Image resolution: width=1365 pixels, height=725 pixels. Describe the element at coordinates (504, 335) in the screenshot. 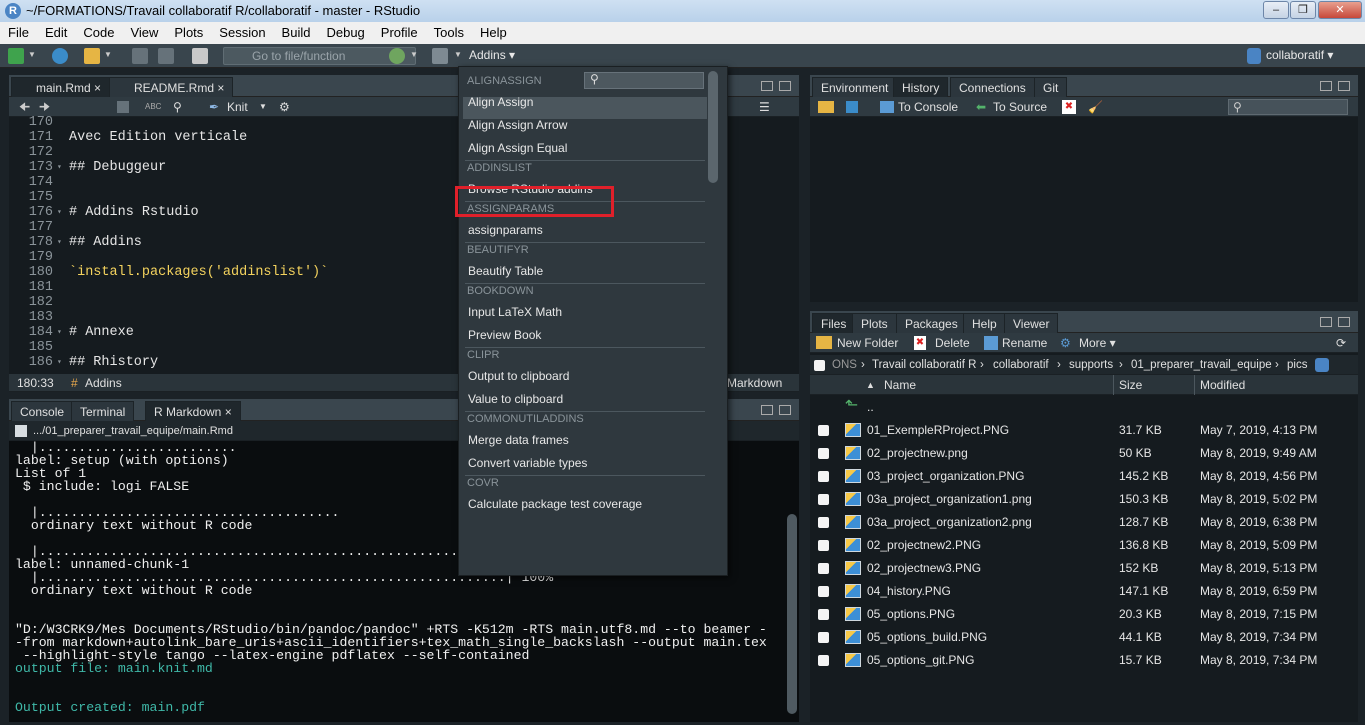

I see `addin-menu-item: Preview Book` at that location.